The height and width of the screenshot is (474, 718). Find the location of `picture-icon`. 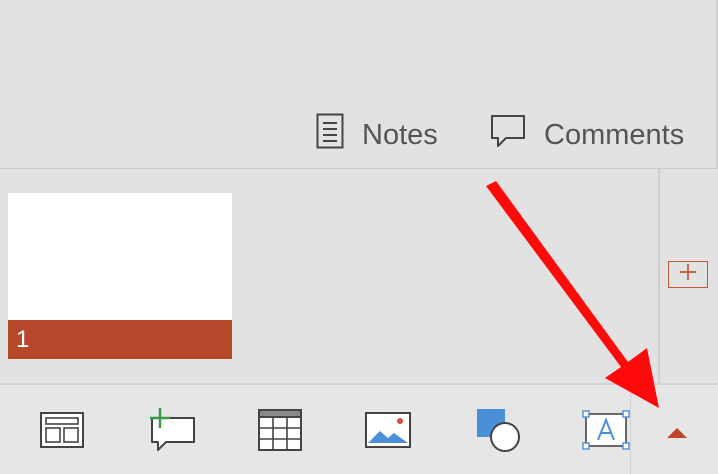

picture-icon is located at coordinates (388, 432).